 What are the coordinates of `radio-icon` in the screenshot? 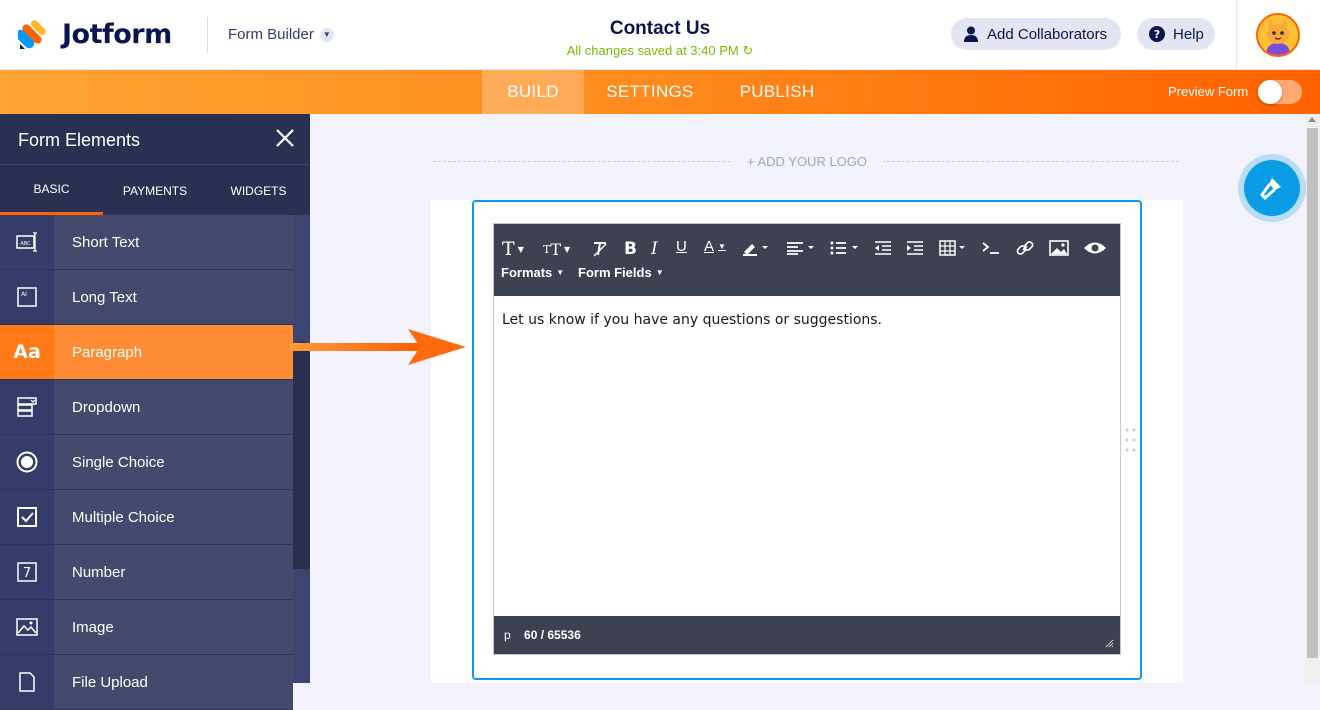 It's located at (27, 462).